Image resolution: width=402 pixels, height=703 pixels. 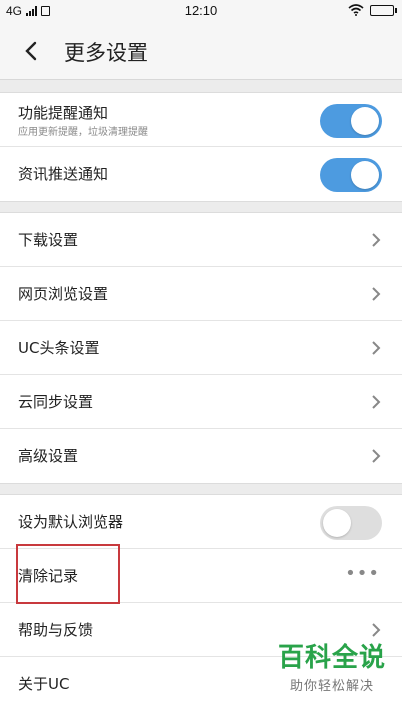 I want to click on default-browser-toggle, so click(x=351, y=523).